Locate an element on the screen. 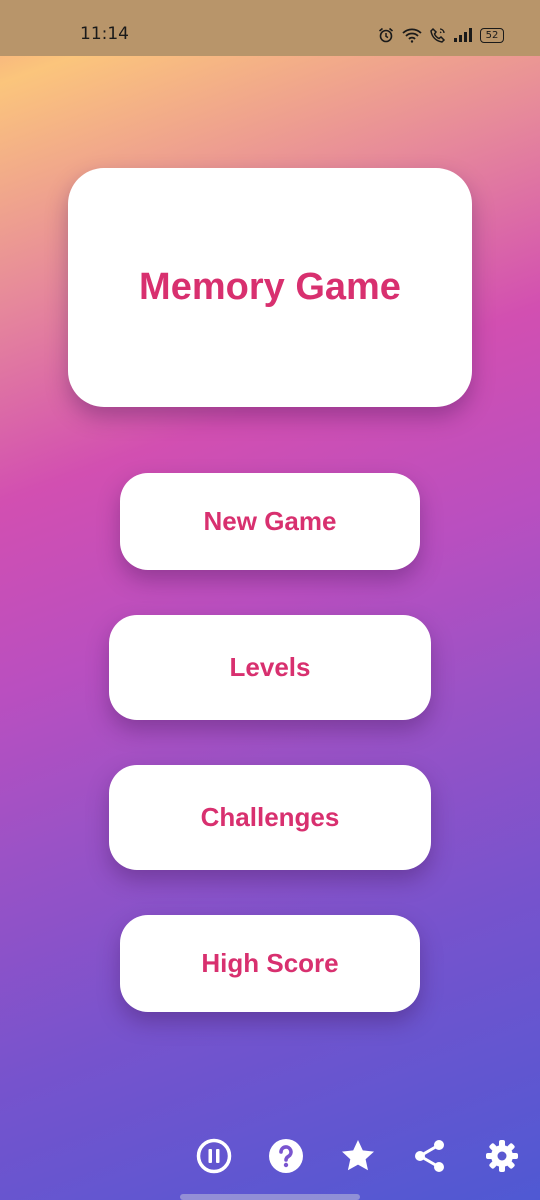  high-score-label: High Score is located at coordinates (270, 963).